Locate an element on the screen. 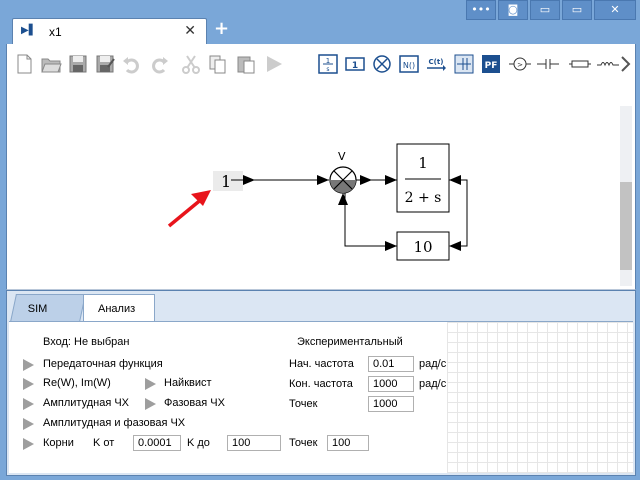  tf-numerator: 1 is located at coordinates (423, 163).